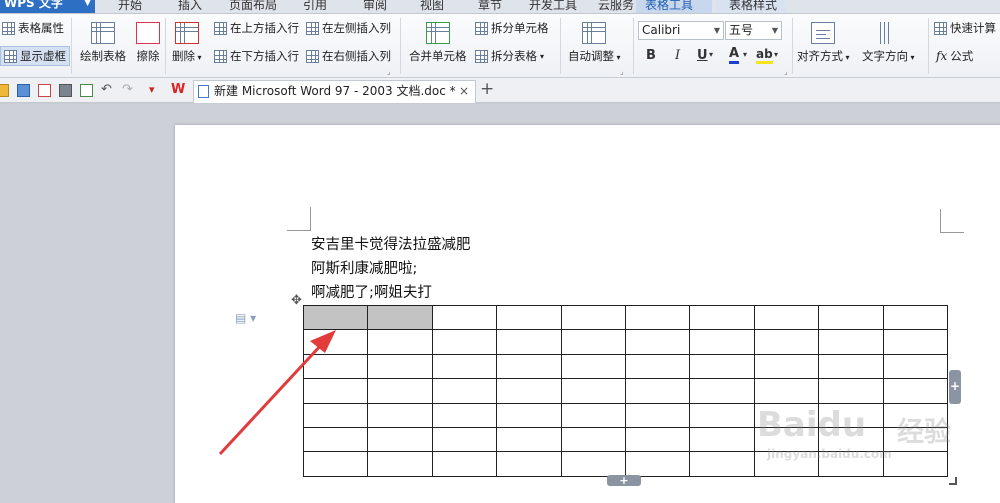 This screenshot has height=503, width=1000. What do you see at coordinates (432, 6) in the screenshot?
I see `tab-view: 视图` at bounding box center [432, 6].